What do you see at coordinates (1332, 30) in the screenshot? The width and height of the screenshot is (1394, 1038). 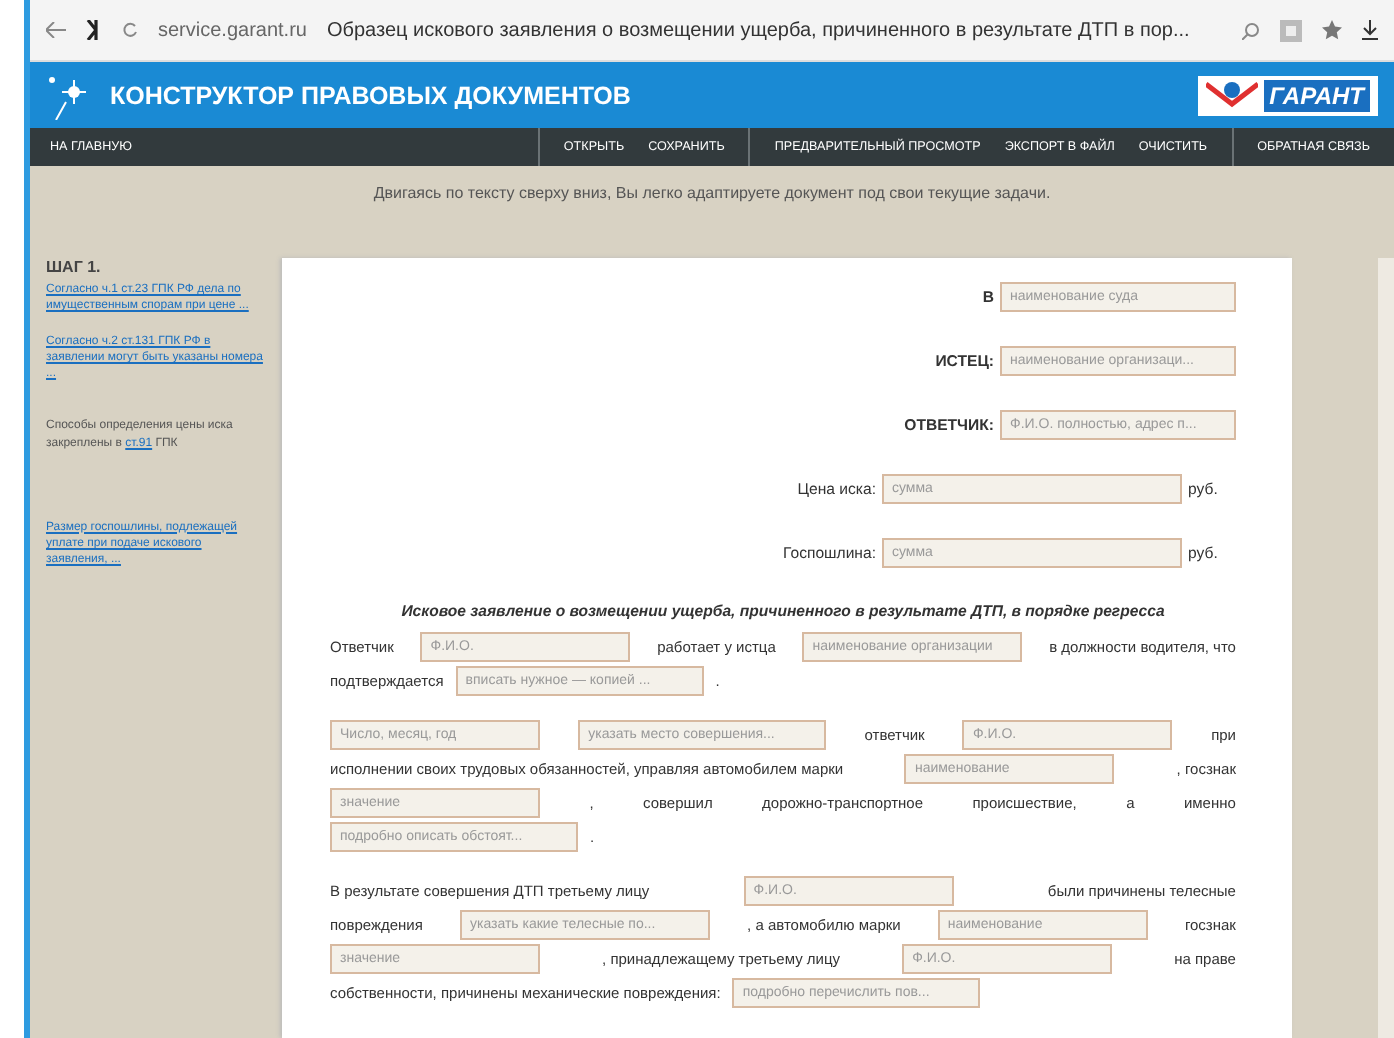 I see `star-icon` at bounding box center [1332, 30].